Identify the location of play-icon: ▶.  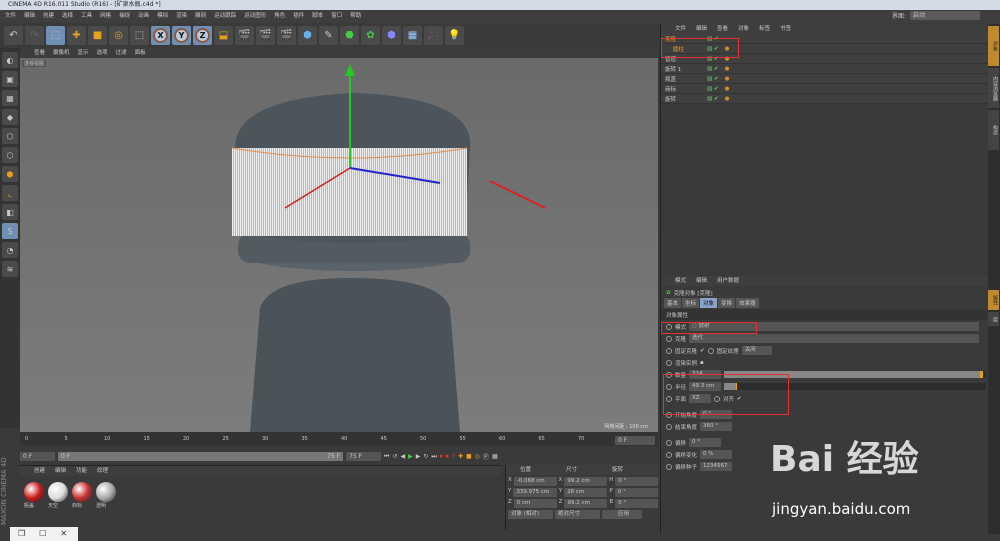
(410, 456).